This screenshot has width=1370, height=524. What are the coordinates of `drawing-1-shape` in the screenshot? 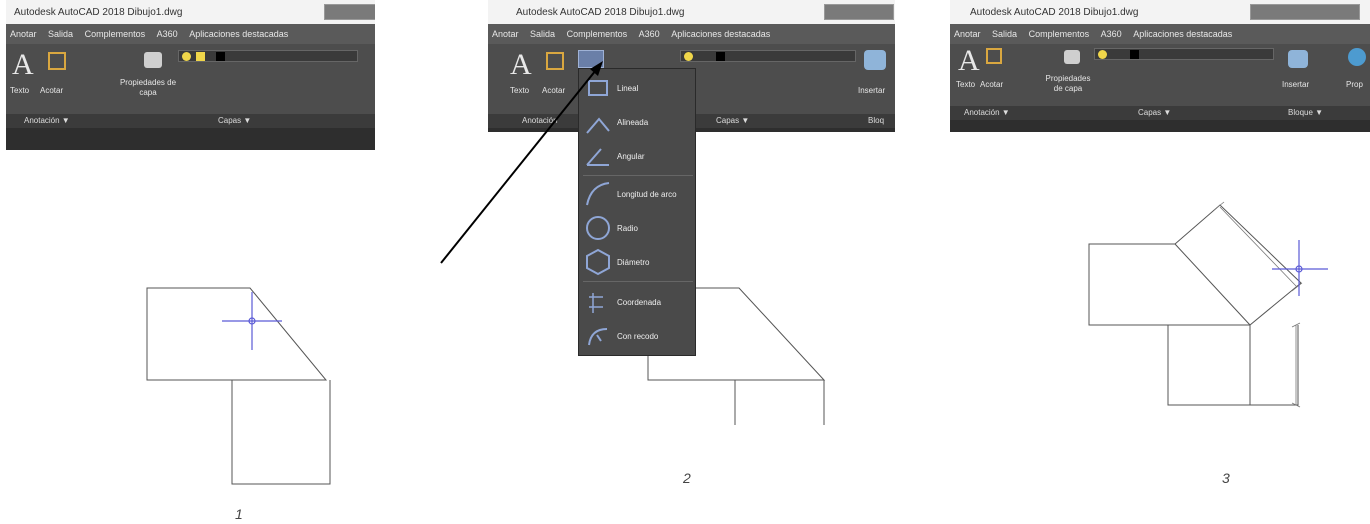 It's located at (238, 386).